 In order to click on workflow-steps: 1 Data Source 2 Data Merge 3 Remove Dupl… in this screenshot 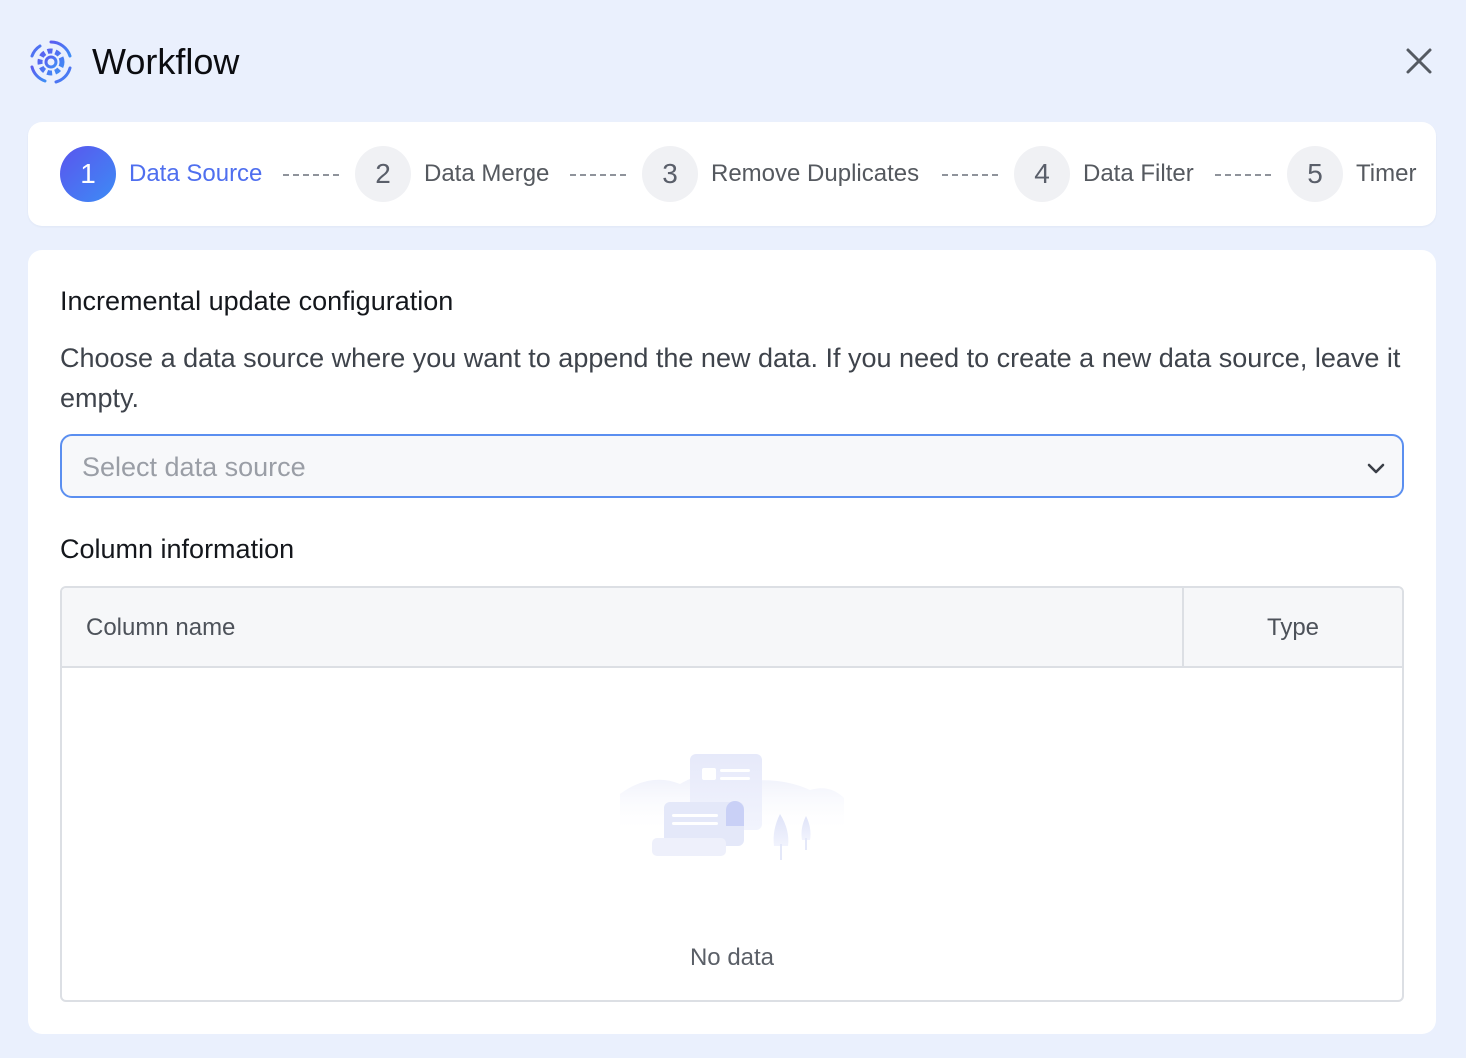, I will do `click(732, 174)`.